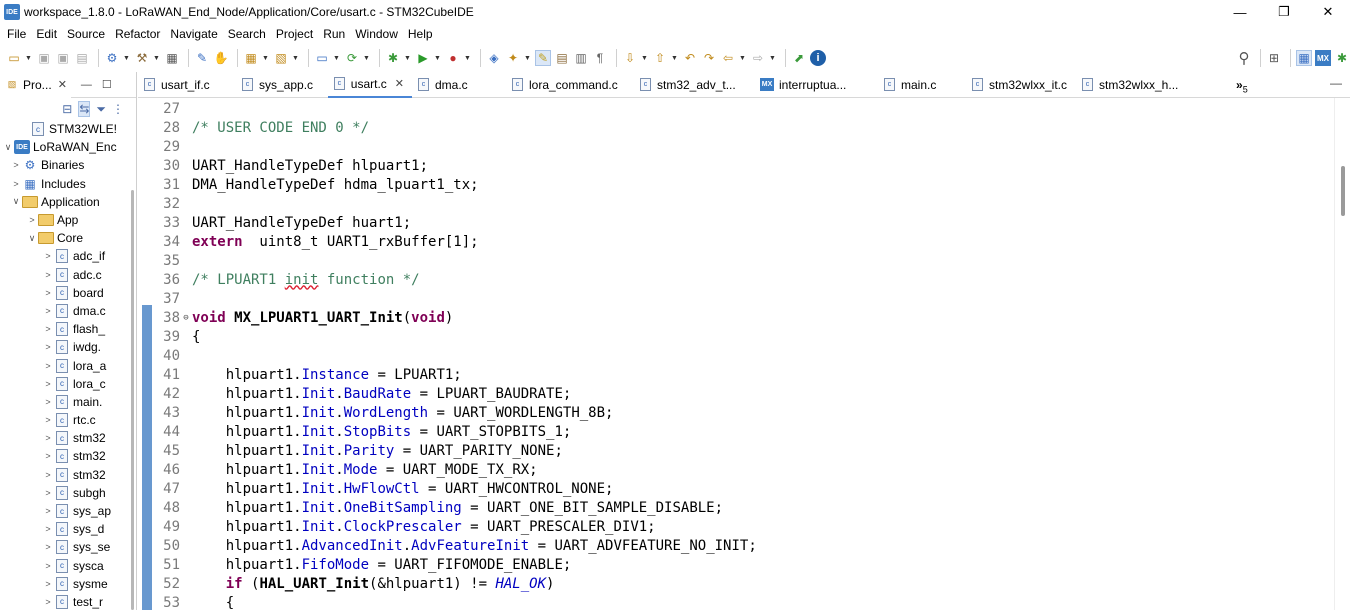  Describe the element at coordinates (86, 85) in the screenshot. I see `minimize-view-icon: —` at that location.